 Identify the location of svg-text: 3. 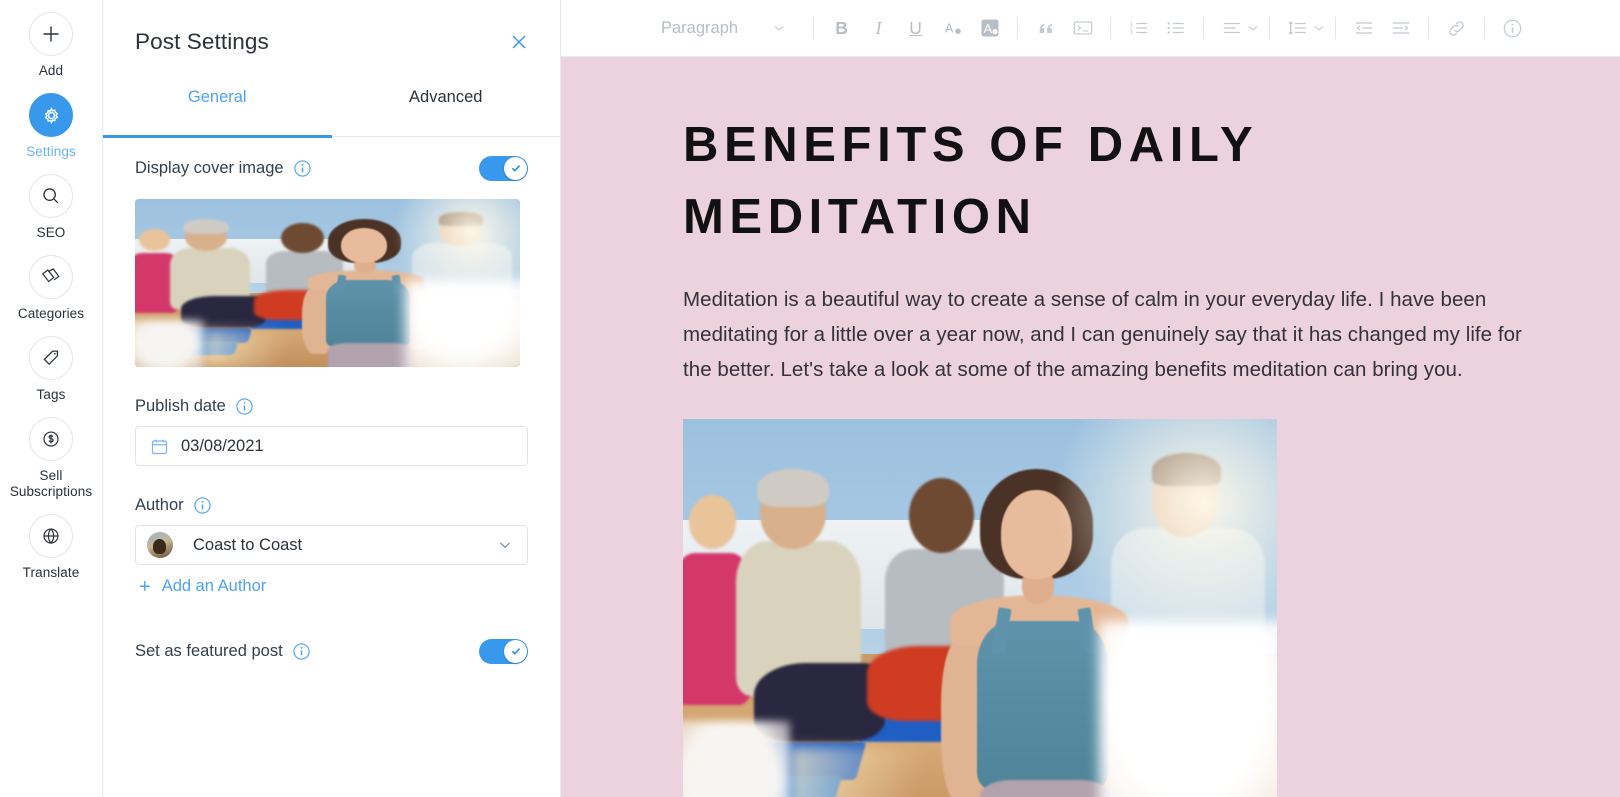
(1130, 33).